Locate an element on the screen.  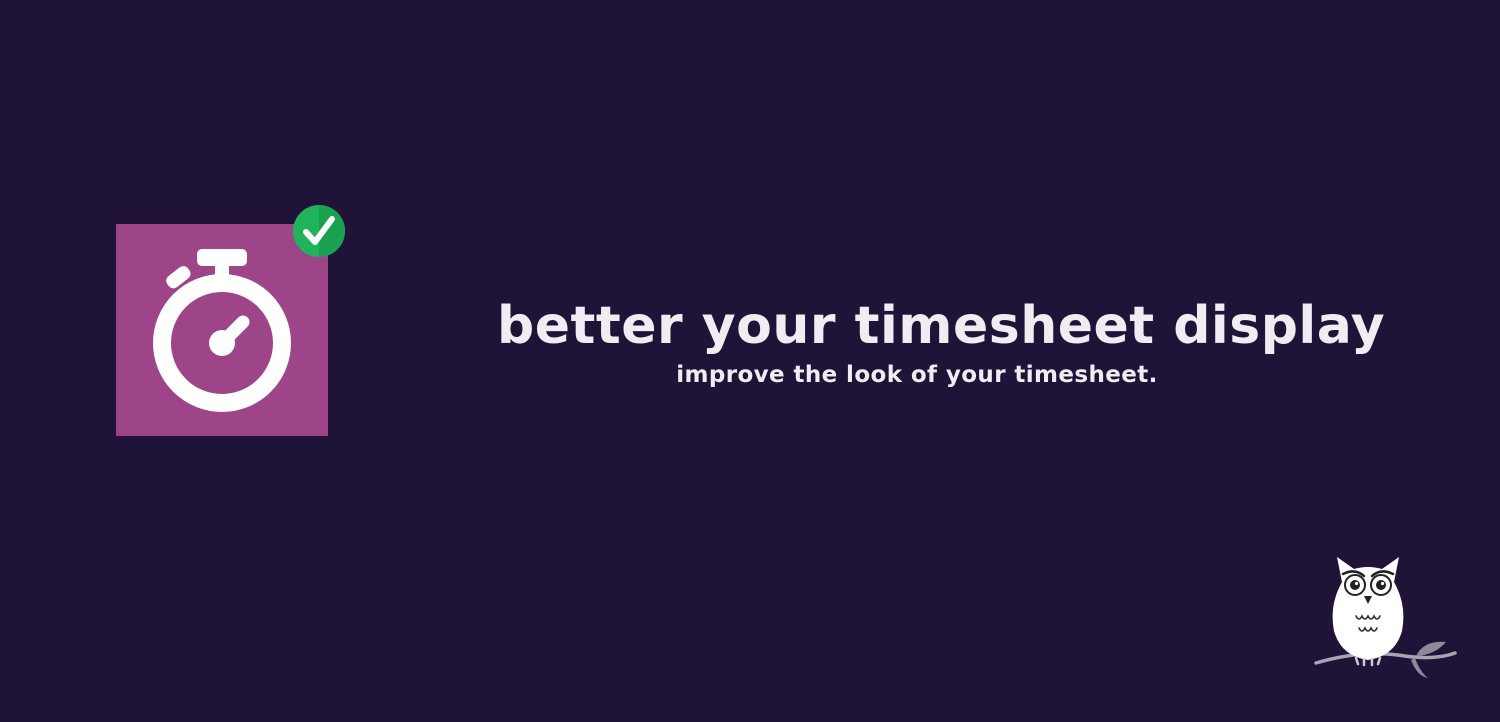
check-badge-icon is located at coordinates (319, 231).